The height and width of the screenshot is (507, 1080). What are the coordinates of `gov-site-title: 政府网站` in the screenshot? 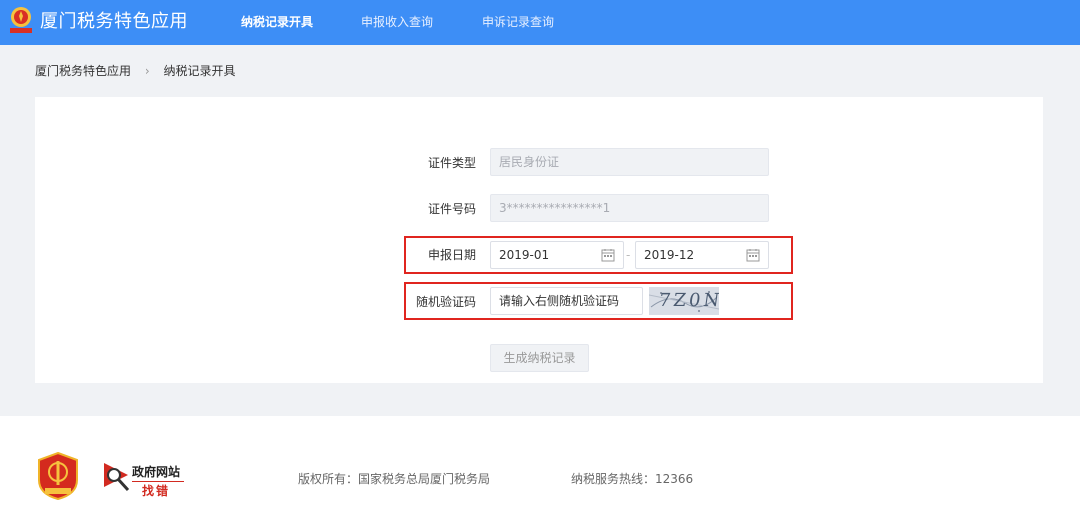 It's located at (156, 472).